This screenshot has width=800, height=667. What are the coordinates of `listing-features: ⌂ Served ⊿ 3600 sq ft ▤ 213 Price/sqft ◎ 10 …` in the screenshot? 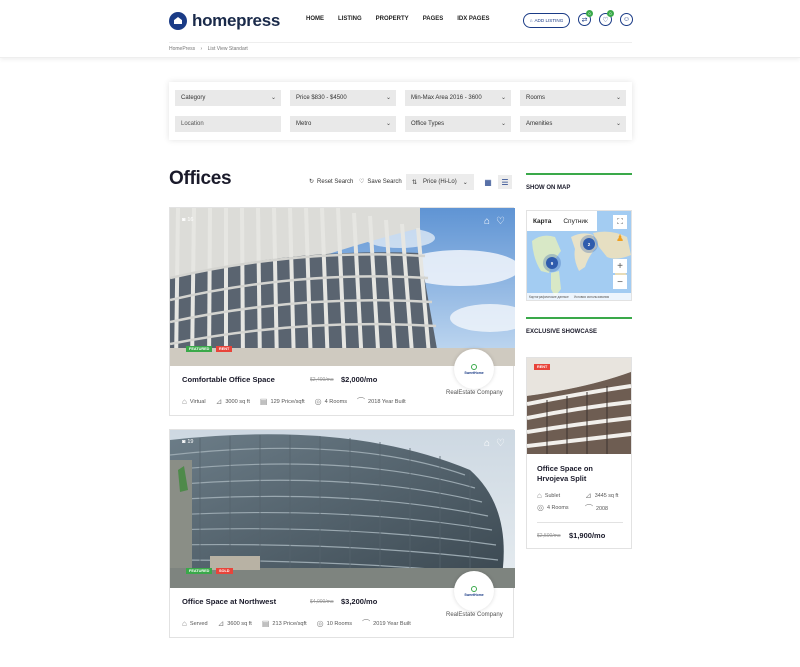 It's located at (296, 623).